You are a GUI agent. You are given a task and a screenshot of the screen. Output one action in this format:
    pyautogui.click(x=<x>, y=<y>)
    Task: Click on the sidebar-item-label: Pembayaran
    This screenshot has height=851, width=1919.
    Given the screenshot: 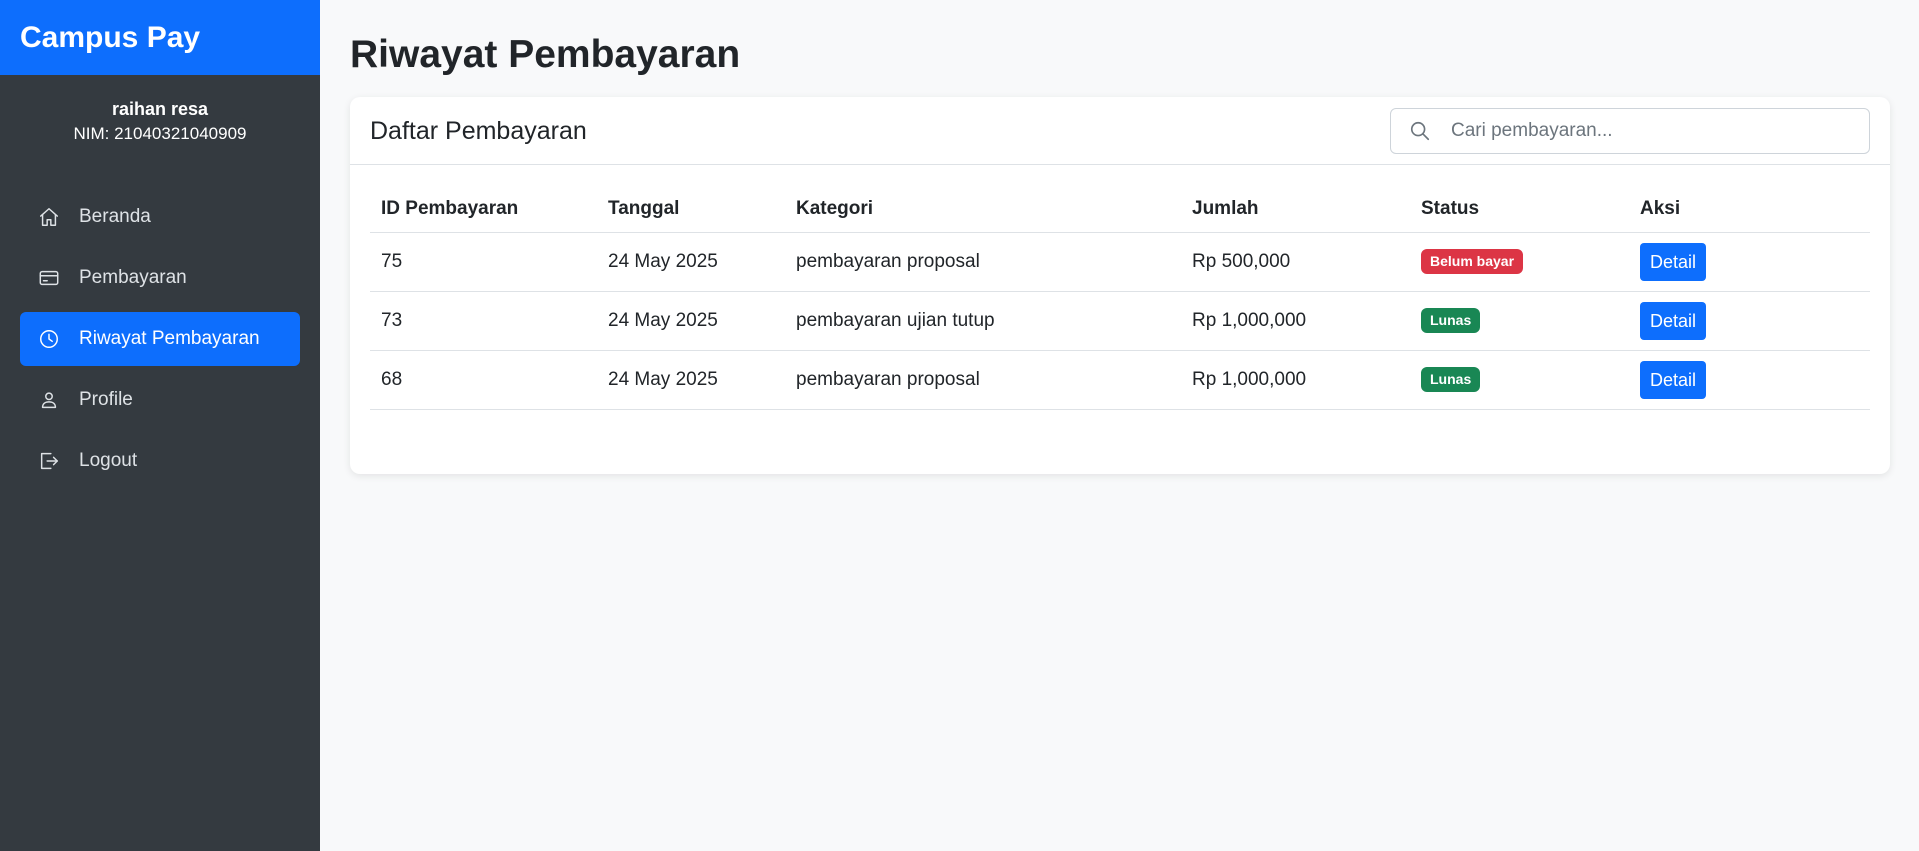 What is the action you would take?
    pyautogui.click(x=133, y=277)
    